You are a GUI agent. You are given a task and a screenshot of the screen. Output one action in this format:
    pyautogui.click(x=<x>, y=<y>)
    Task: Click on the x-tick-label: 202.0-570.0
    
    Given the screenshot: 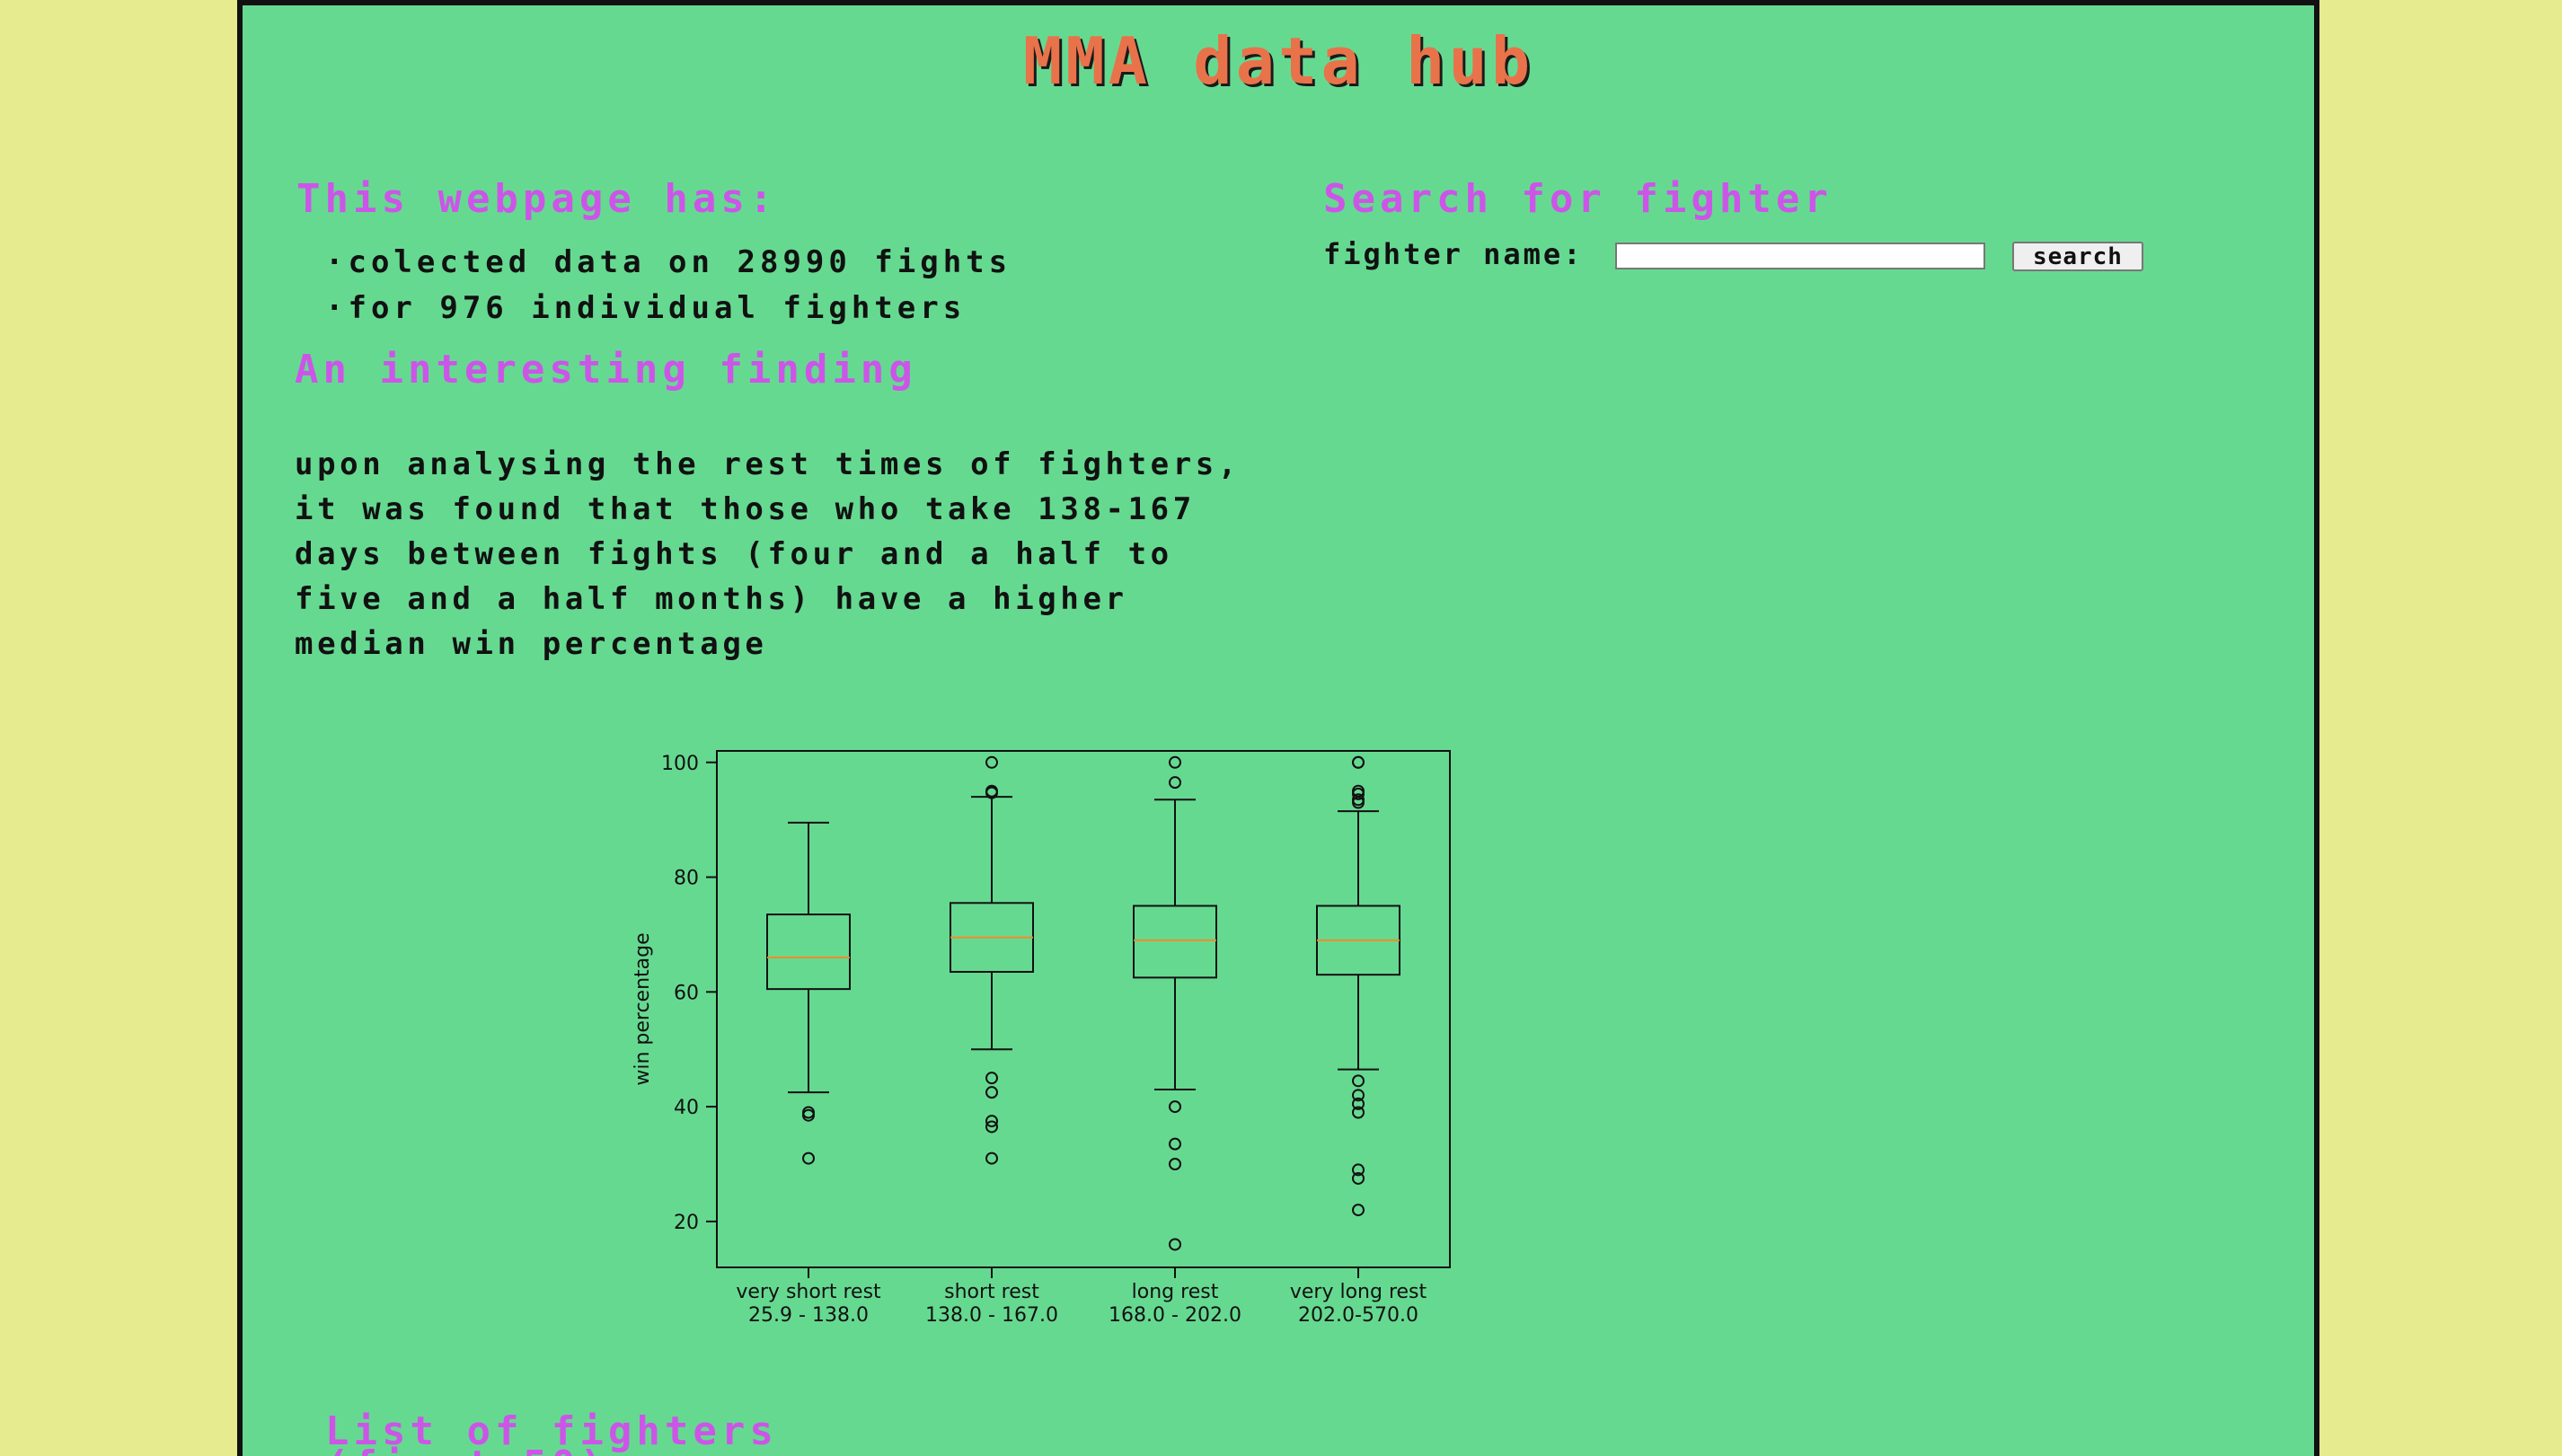 What is the action you would take?
    pyautogui.click(x=1358, y=1315)
    